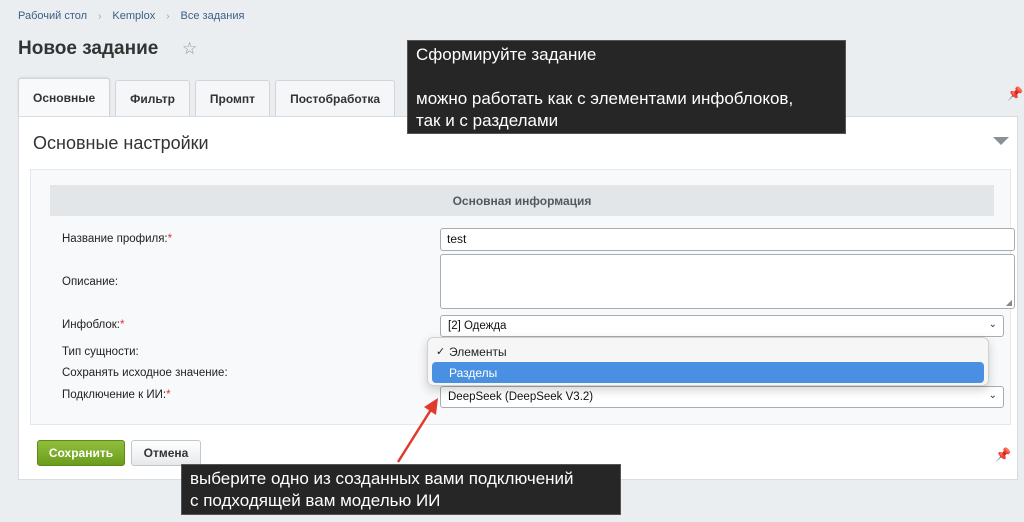 Image resolution: width=1024 pixels, height=522 pixels. I want to click on arrow-head-icon, so click(431, 406).